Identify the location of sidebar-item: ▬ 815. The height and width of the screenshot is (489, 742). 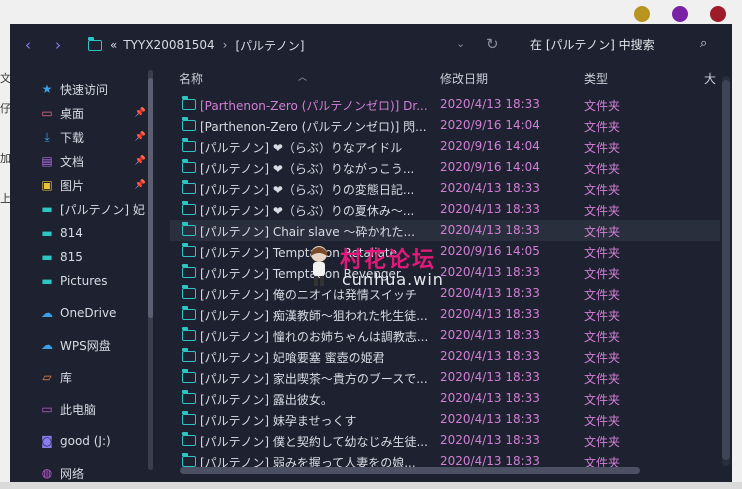
(78, 257).